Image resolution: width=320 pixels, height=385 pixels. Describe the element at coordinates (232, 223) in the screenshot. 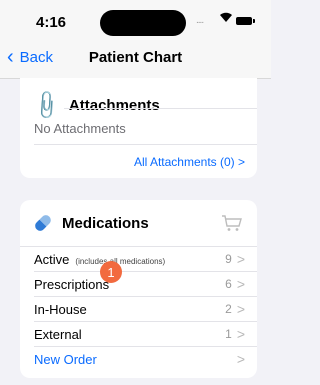

I see `cart-icon` at that location.